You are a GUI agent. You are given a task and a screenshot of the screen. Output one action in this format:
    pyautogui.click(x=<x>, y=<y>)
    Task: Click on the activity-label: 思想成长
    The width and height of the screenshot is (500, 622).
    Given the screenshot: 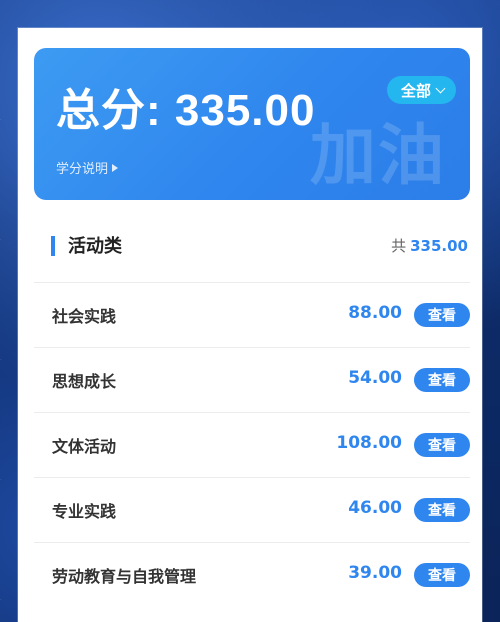 What is the action you would take?
    pyautogui.click(x=84, y=381)
    